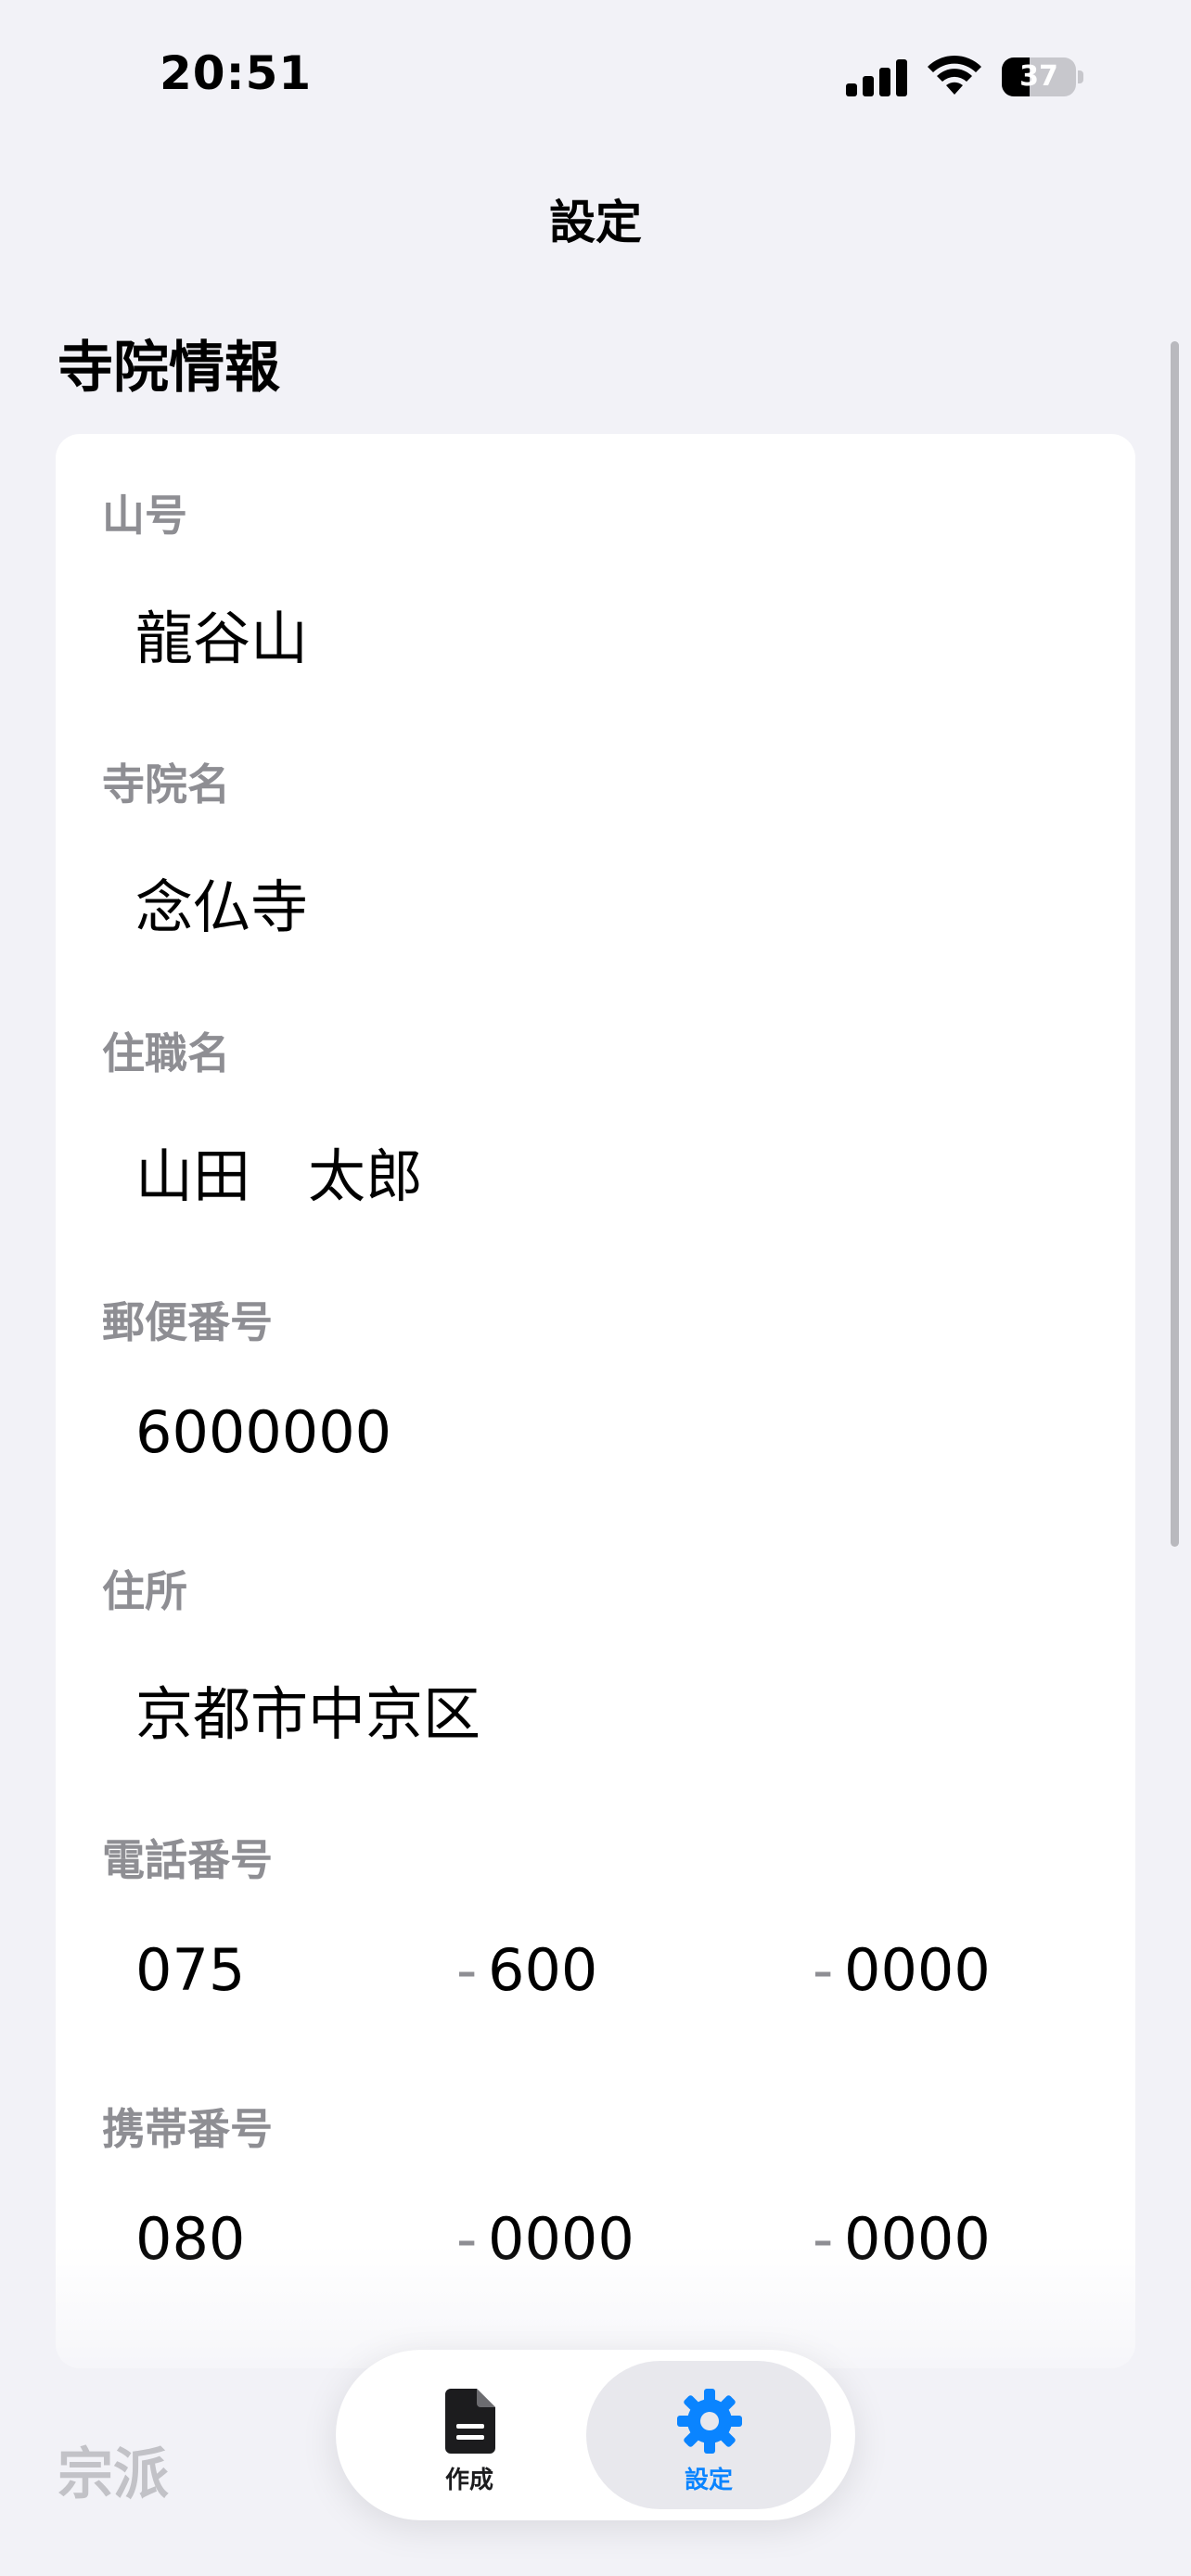  What do you see at coordinates (236, 73) in the screenshot?
I see `status-time: 20:51` at bounding box center [236, 73].